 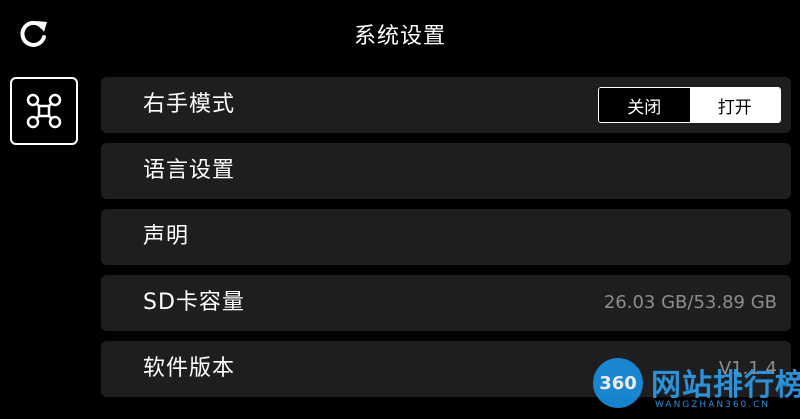 What do you see at coordinates (189, 104) in the screenshot?
I see `setting-label-right-hand-mode: 右手模式` at bounding box center [189, 104].